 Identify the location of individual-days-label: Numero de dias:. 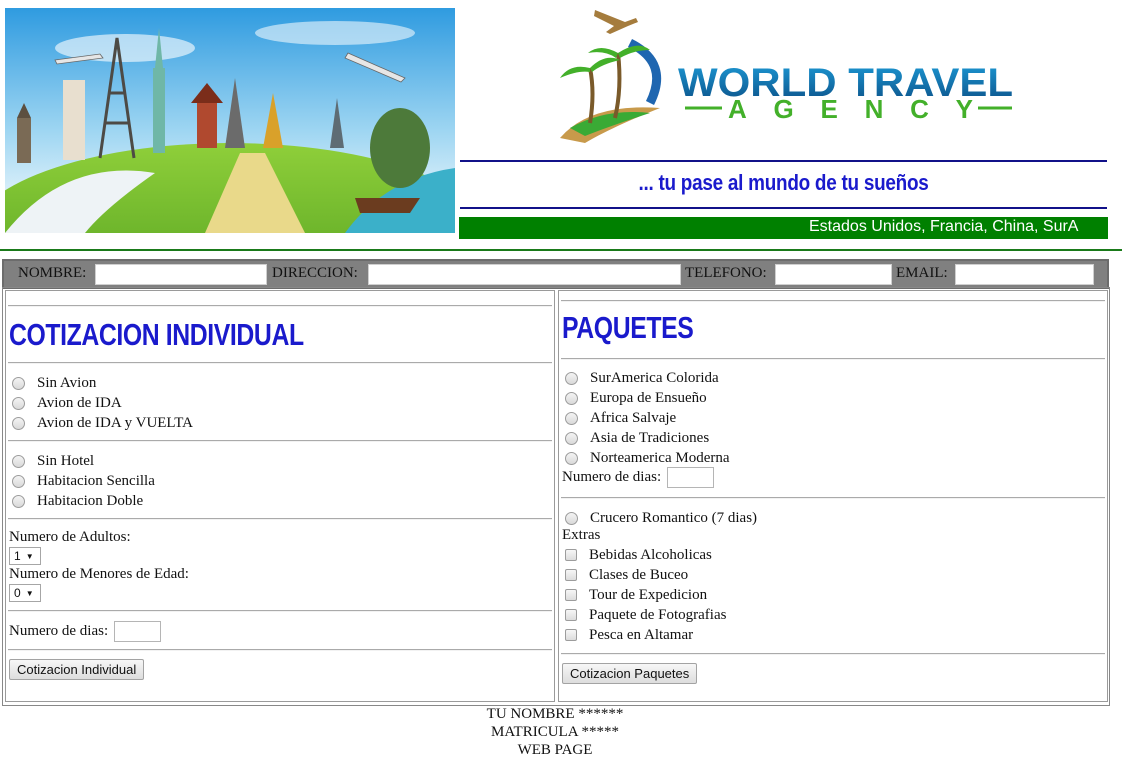
(59, 630).